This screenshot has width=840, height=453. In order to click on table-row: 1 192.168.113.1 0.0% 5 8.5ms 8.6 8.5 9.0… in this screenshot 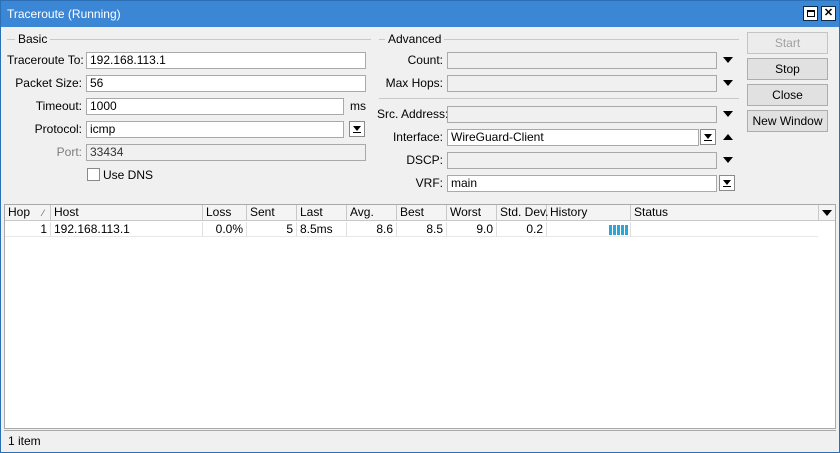, I will do `click(411, 229)`.